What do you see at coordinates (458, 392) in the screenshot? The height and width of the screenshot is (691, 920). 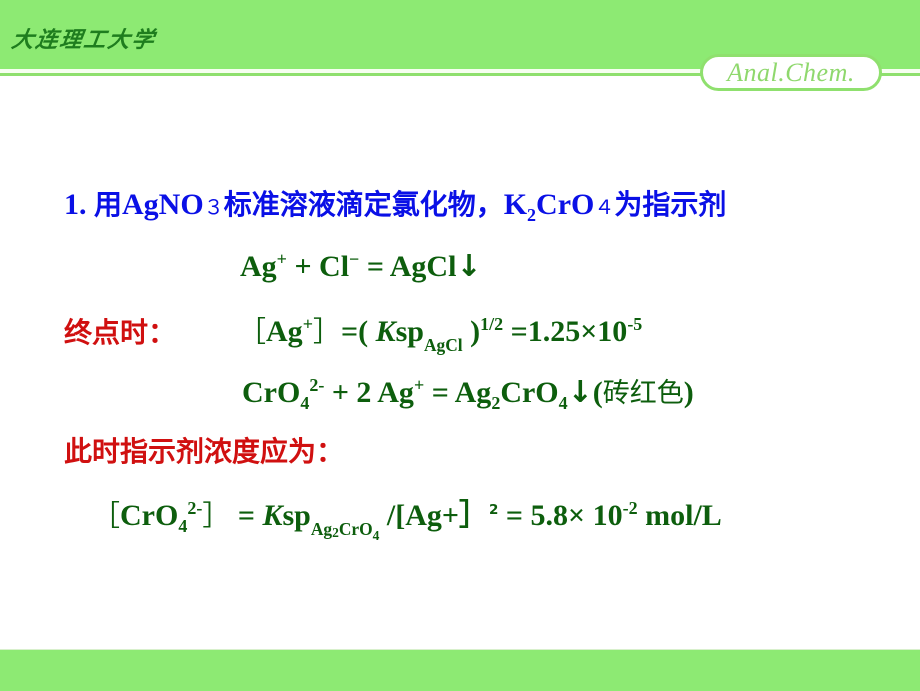 I see `equals-ag: = Ag` at bounding box center [458, 392].